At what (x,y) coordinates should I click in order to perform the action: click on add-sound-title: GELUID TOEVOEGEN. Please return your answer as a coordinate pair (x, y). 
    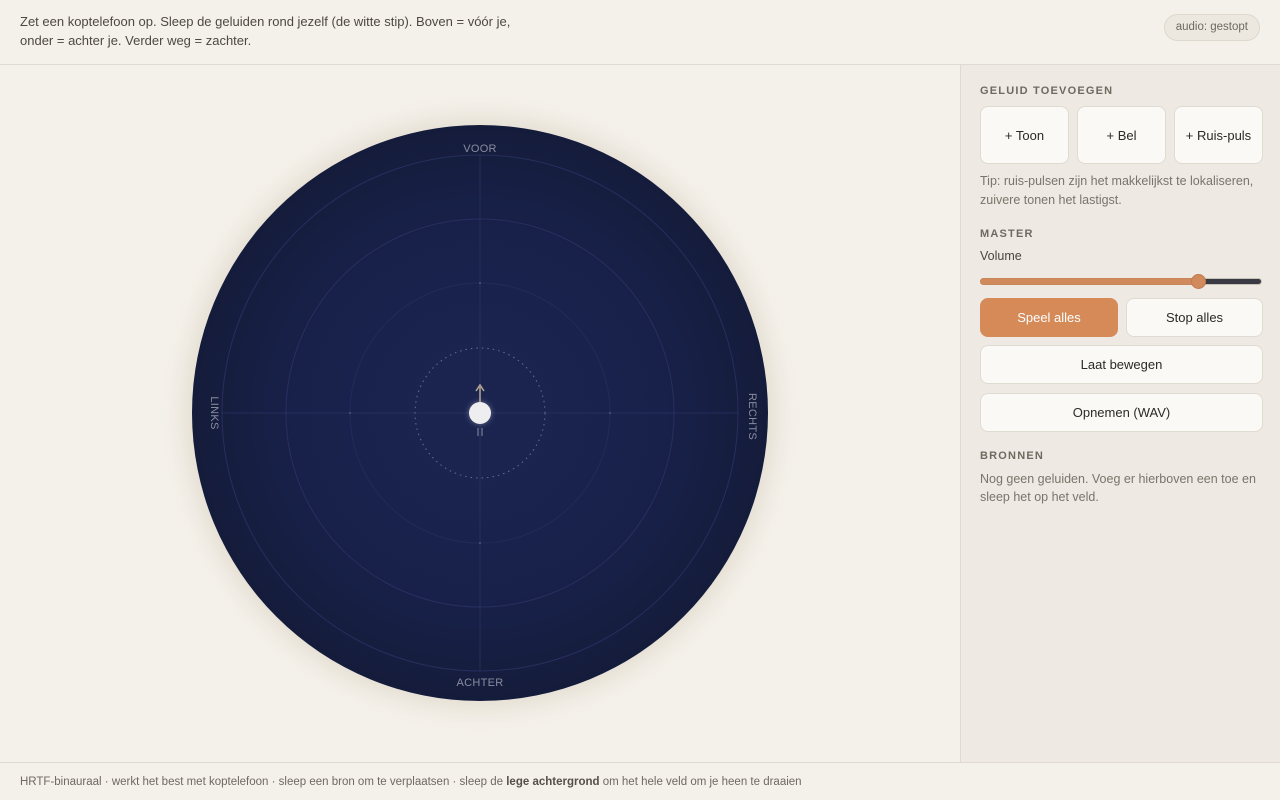
    Looking at the image, I should click on (1047, 91).